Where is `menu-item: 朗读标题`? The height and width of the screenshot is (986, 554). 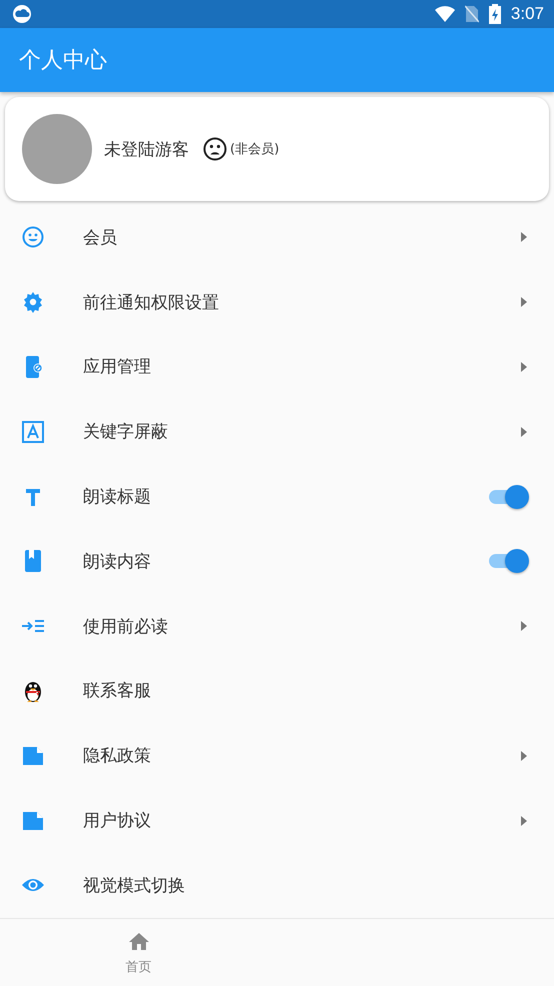 menu-item: 朗读标题 is located at coordinates (285, 496).